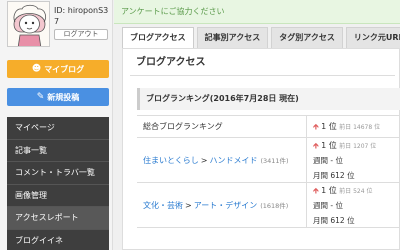  What do you see at coordinates (163, 205) in the screenshot?
I see `category-link: 文化・芸術` at bounding box center [163, 205].